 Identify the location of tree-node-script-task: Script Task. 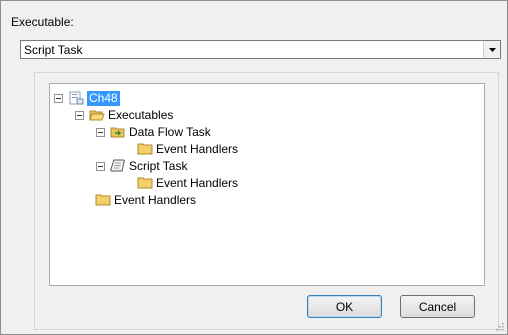
(141, 166).